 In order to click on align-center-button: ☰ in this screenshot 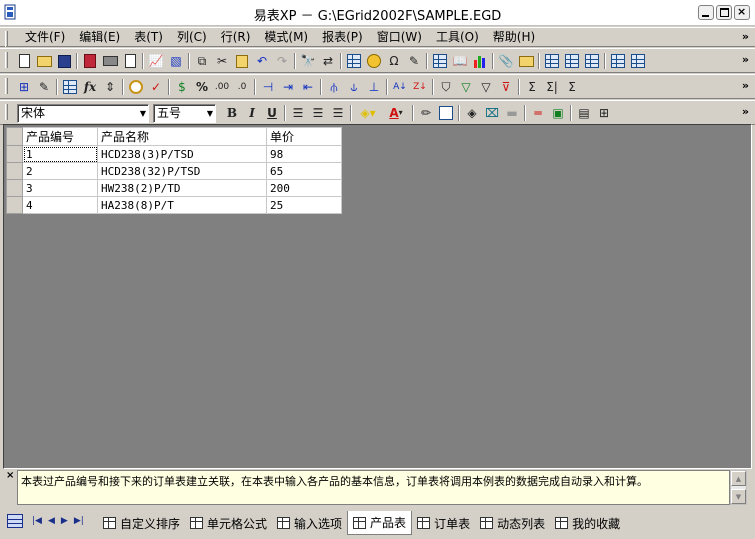, I will do `click(318, 113)`.